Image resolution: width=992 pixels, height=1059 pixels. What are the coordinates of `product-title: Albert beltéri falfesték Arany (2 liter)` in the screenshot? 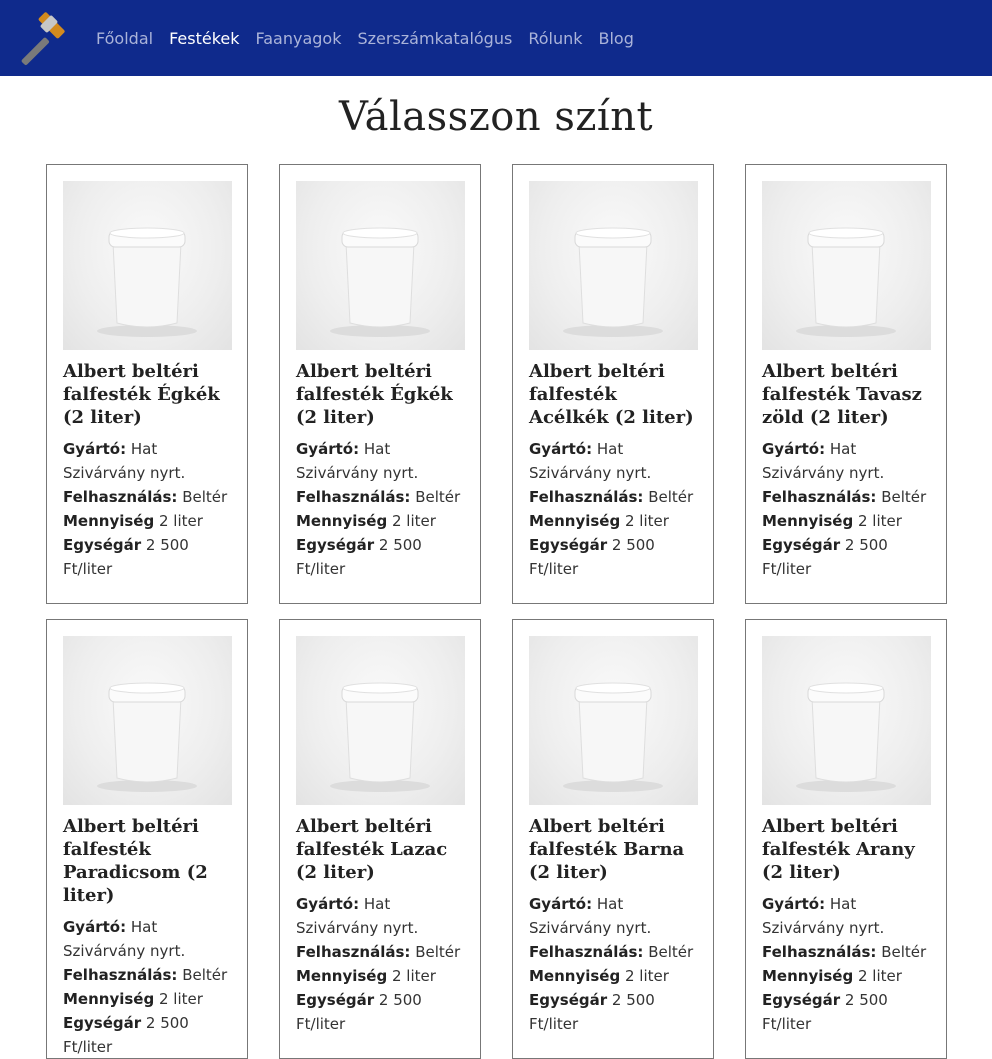 It's located at (846, 849).